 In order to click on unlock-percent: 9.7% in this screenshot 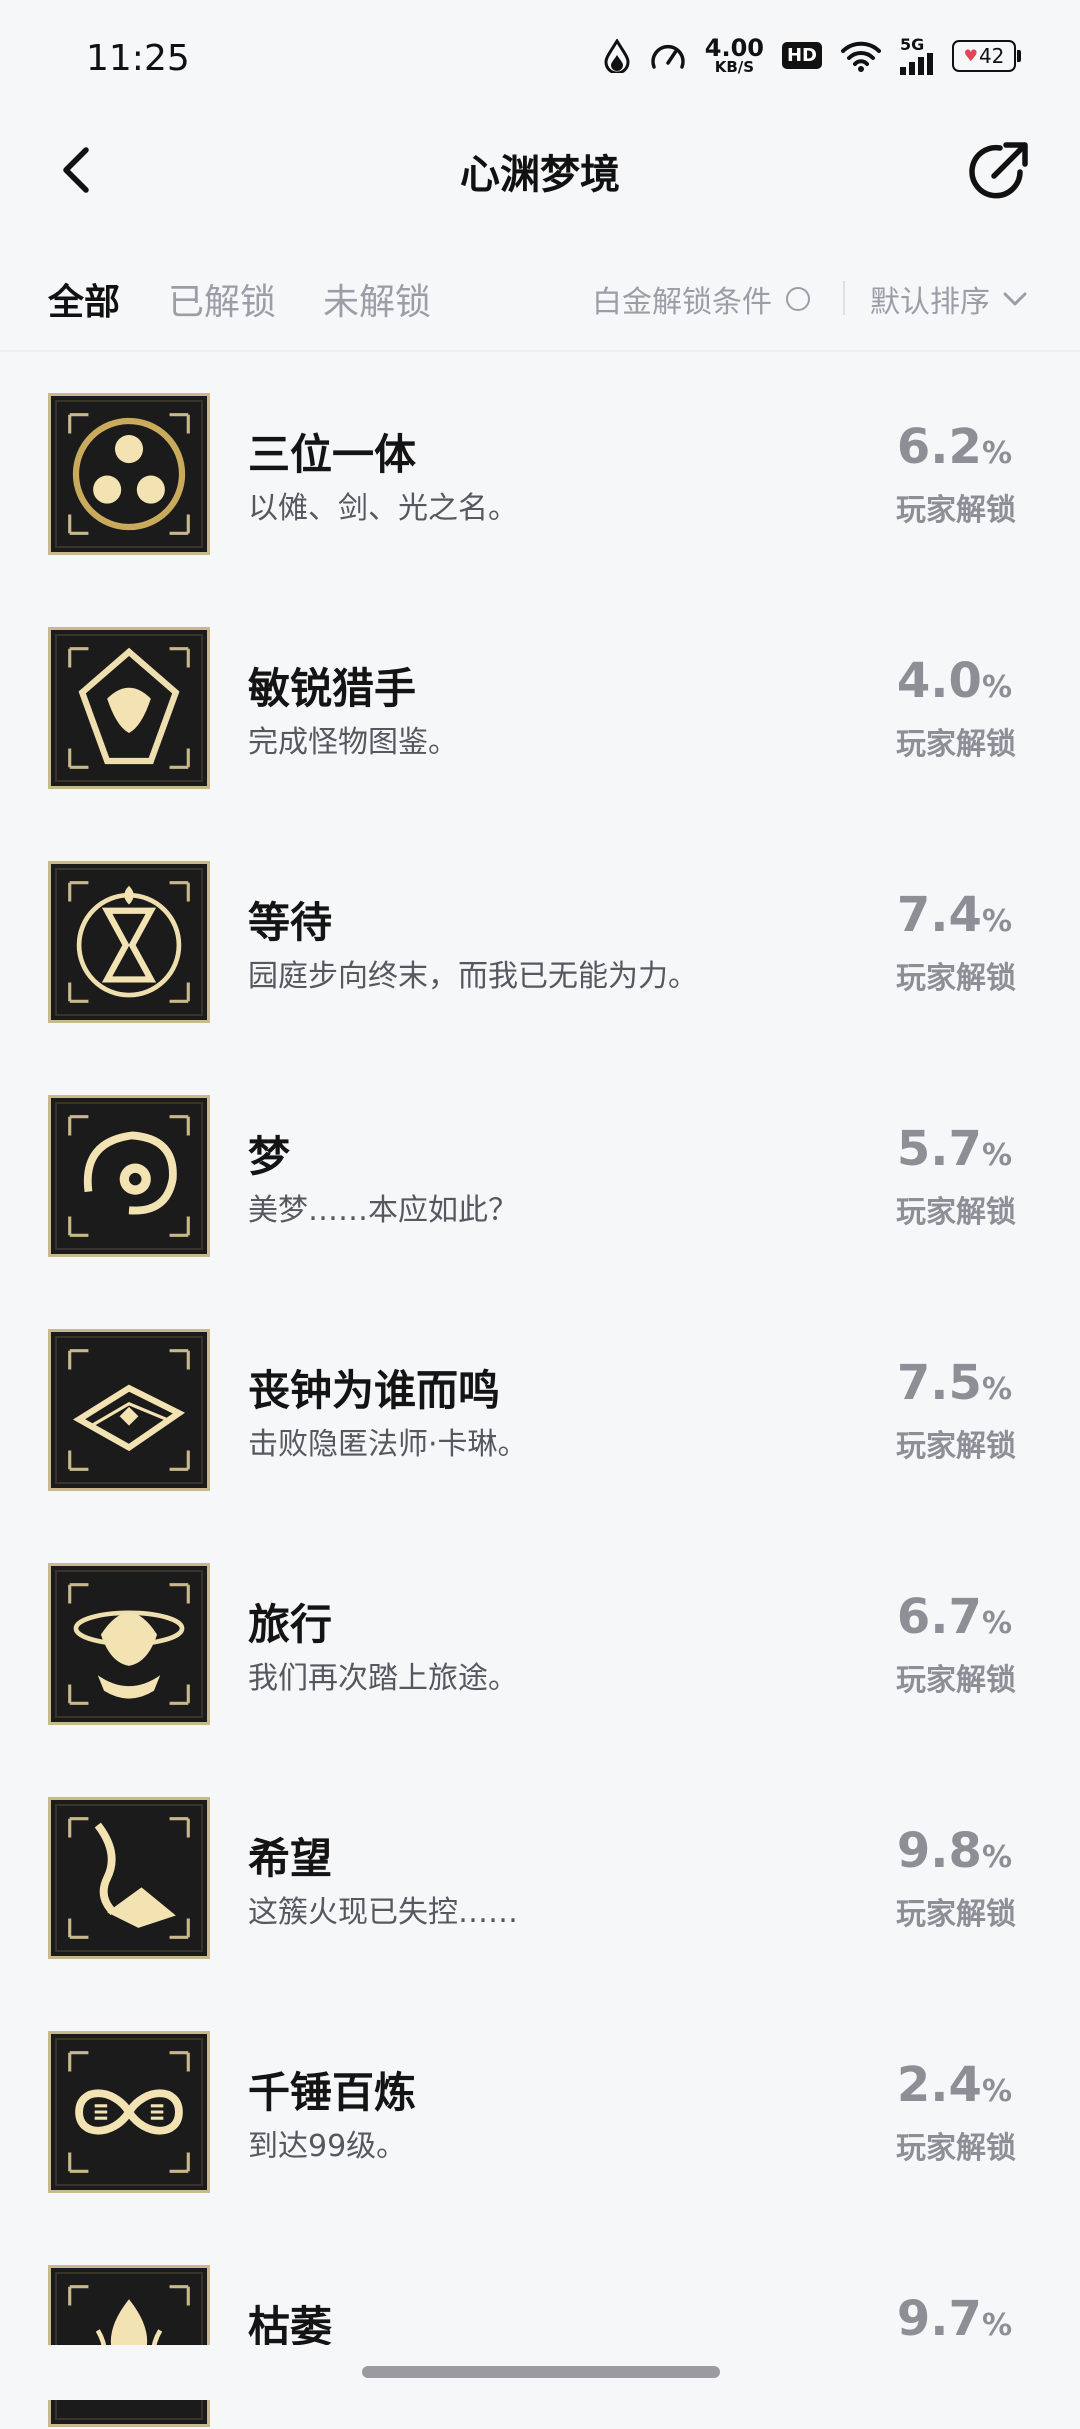, I will do `click(954, 2319)`.